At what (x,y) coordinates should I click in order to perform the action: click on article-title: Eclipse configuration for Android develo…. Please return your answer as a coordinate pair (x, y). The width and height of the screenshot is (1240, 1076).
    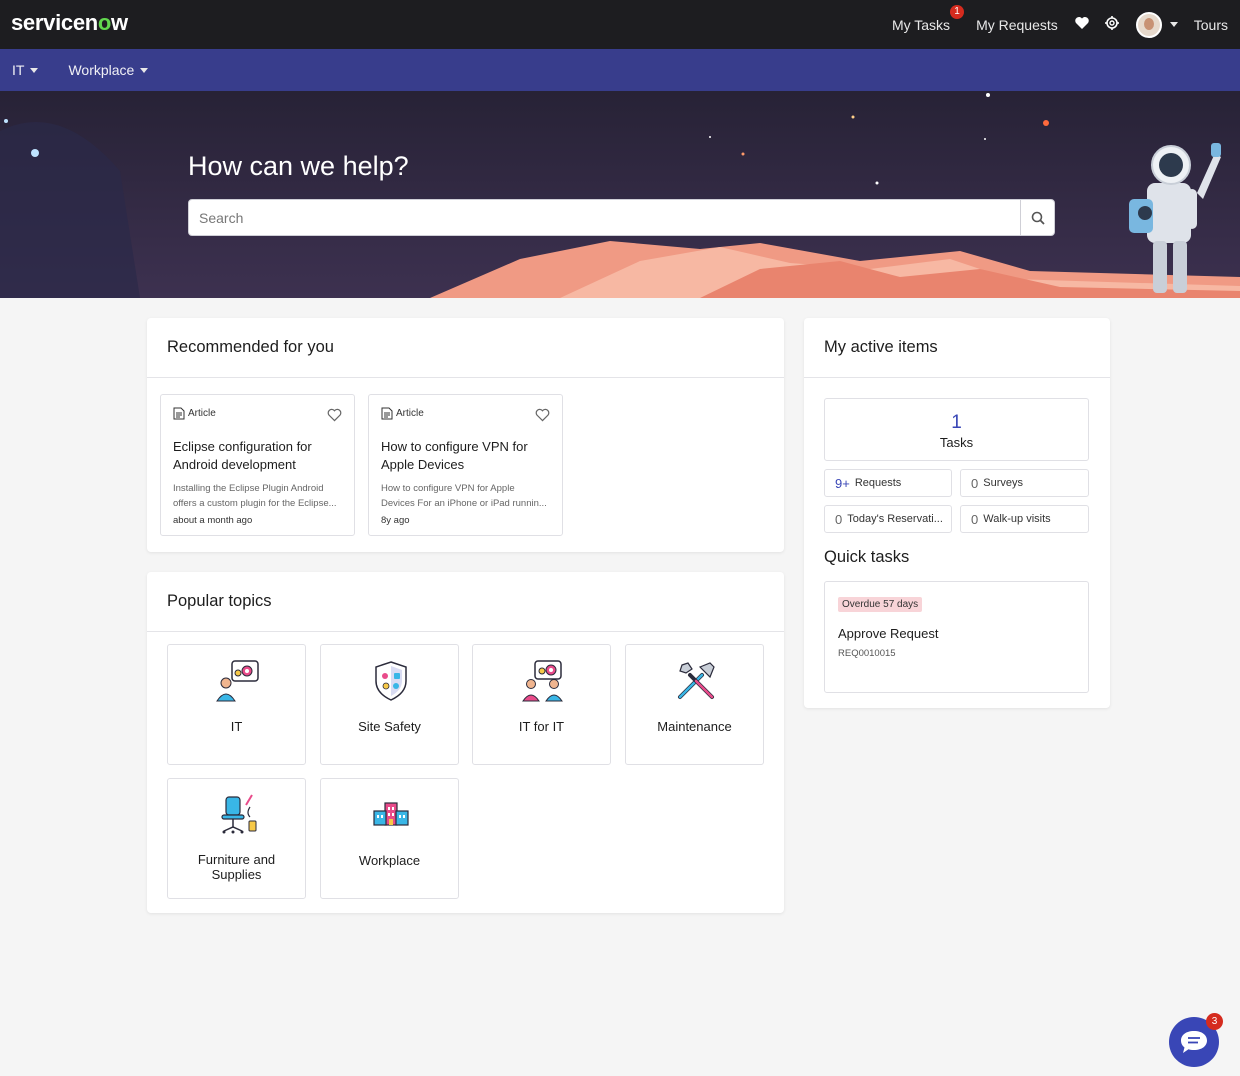
    Looking at the image, I should click on (257, 456).